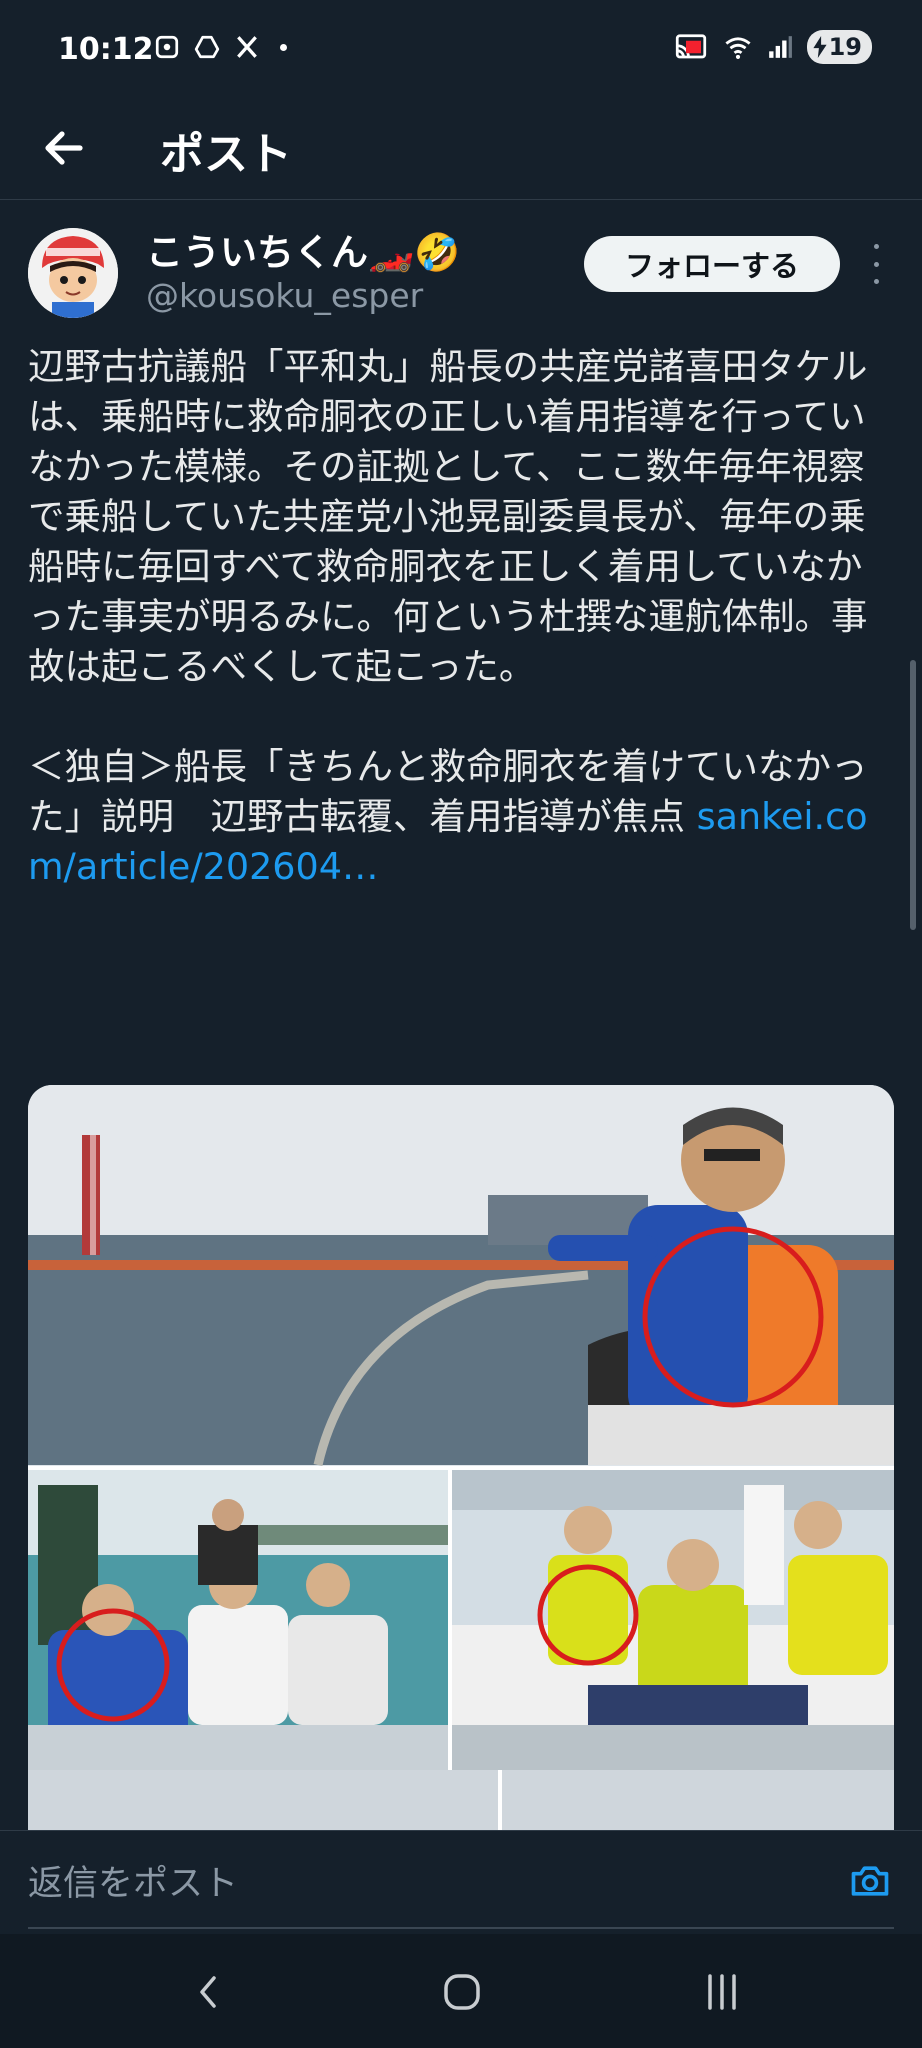  I want to click on drive-icon, so click(207, 47).